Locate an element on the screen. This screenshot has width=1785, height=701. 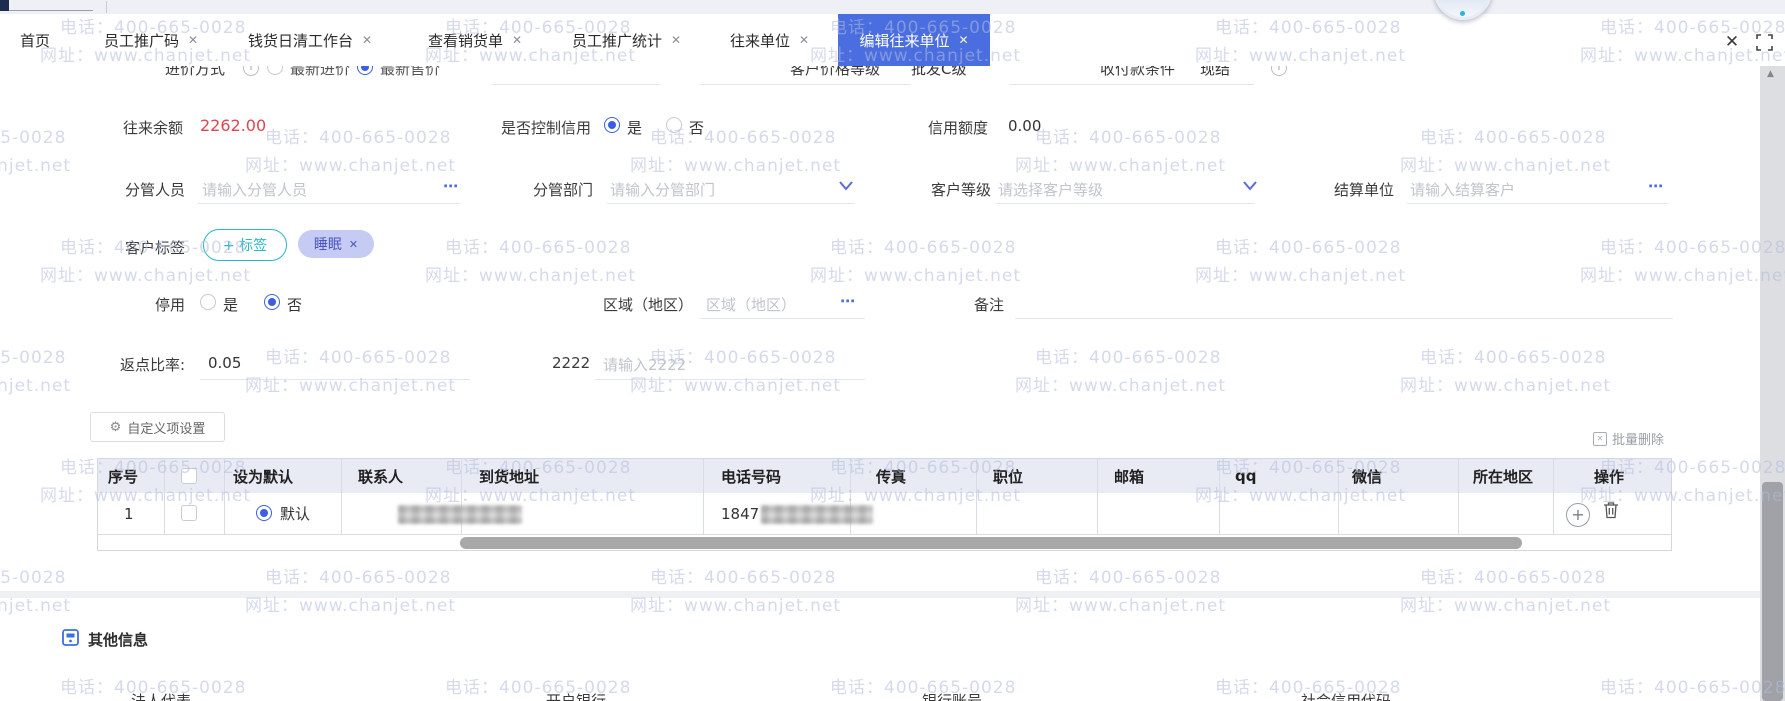
gear-icon: ⚙ is located at coordinates (115, 427).